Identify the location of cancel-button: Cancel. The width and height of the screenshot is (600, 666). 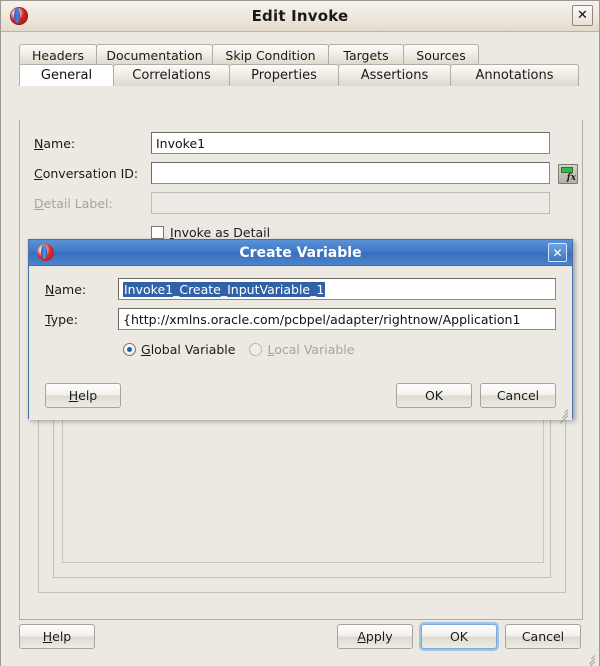
(543, 636).